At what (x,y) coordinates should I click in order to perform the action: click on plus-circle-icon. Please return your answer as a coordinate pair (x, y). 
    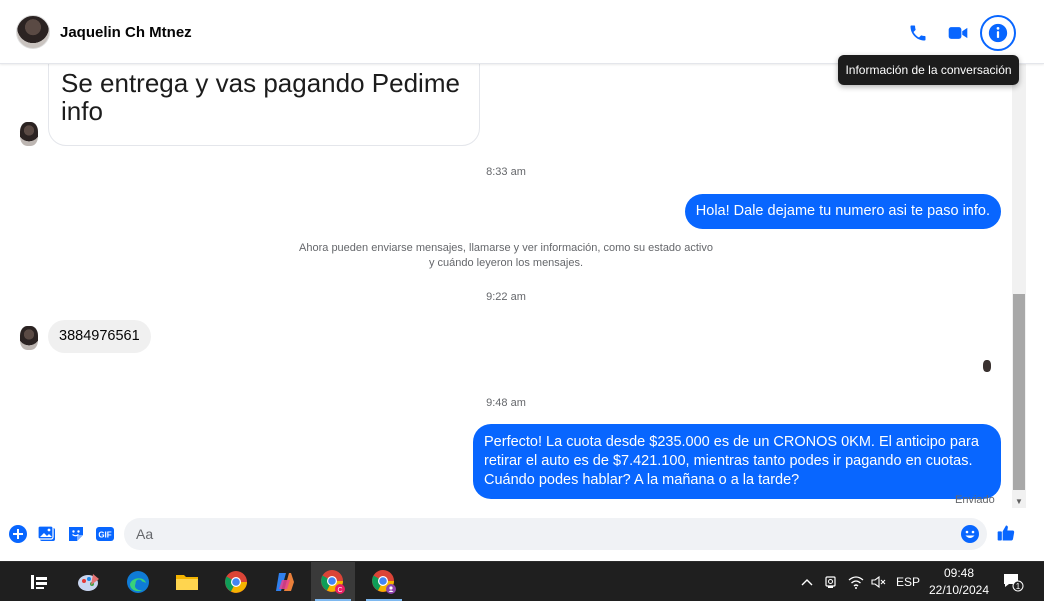
    Looking at the image, I should click on (18, 534).